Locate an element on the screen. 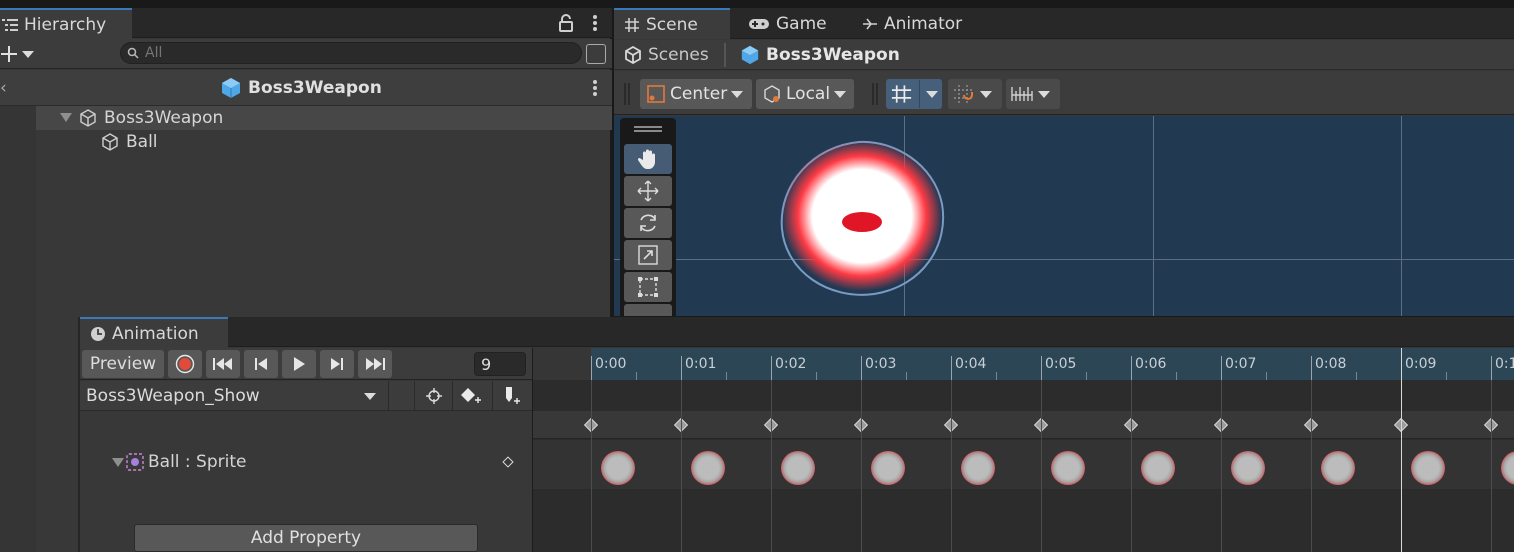 This screenshot has width=1514, height=552. add-event-button is located at coordinates (511, 396).